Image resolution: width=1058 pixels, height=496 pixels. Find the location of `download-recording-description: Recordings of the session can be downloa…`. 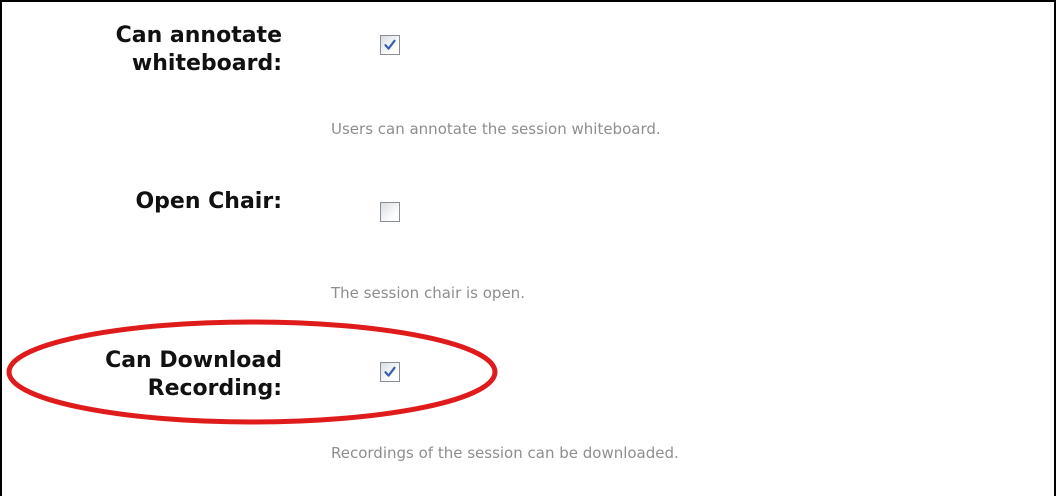

download-recording-description: Recordings of the session can be downloa… is located at coordinates (505, 453).